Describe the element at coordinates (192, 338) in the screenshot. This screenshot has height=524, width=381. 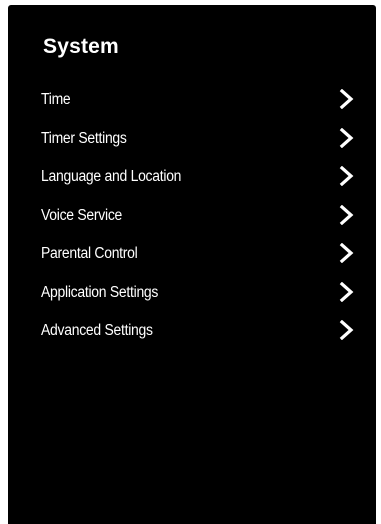
I see `menu-item-advanced-settings: Advanced Settings` at that location.